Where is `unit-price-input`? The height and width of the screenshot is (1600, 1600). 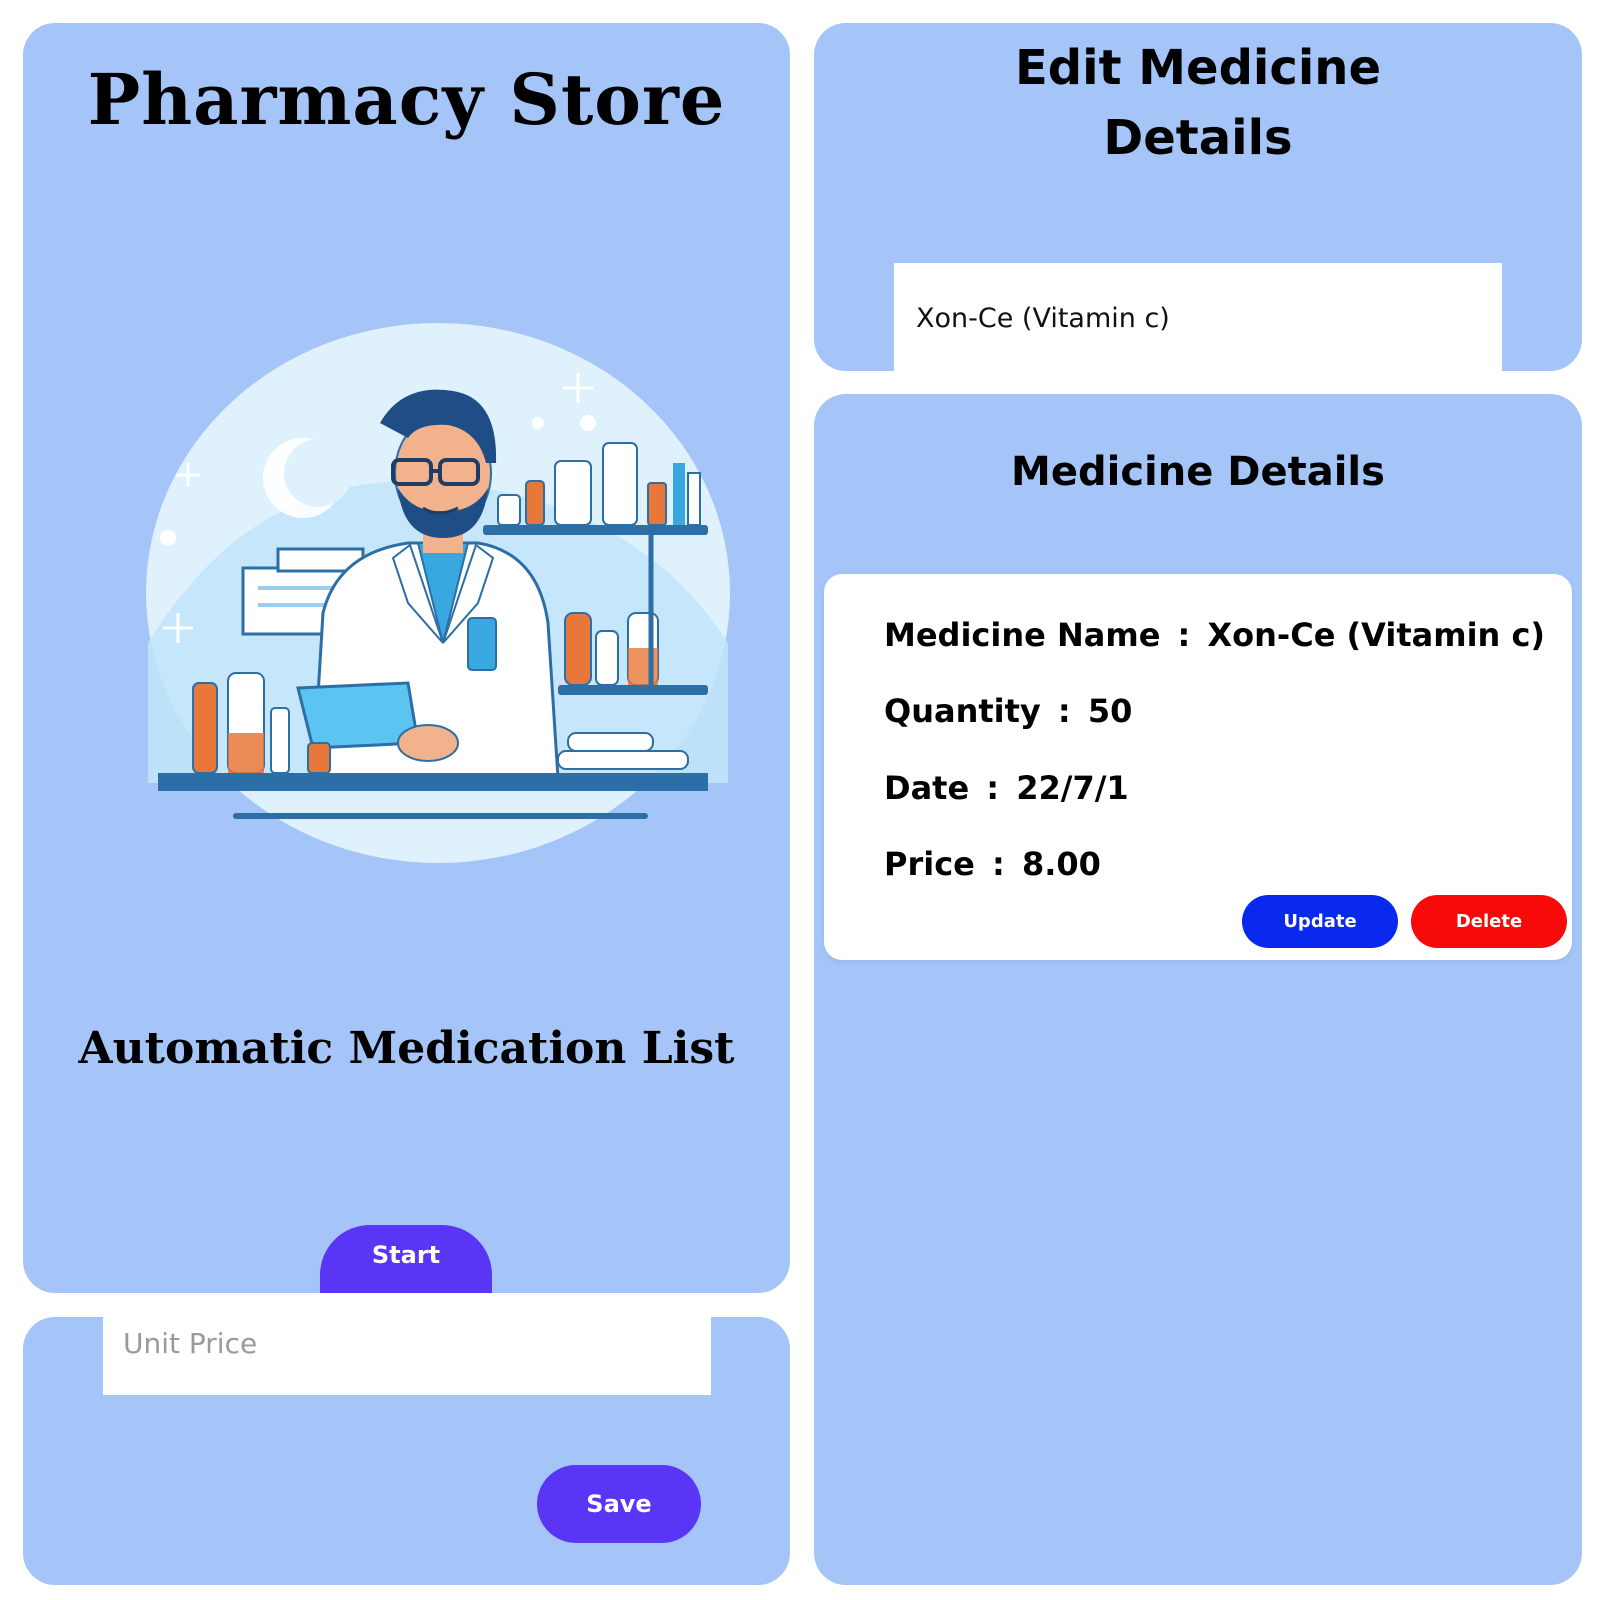
unit-price-input is located at coordinates (407, 1356).